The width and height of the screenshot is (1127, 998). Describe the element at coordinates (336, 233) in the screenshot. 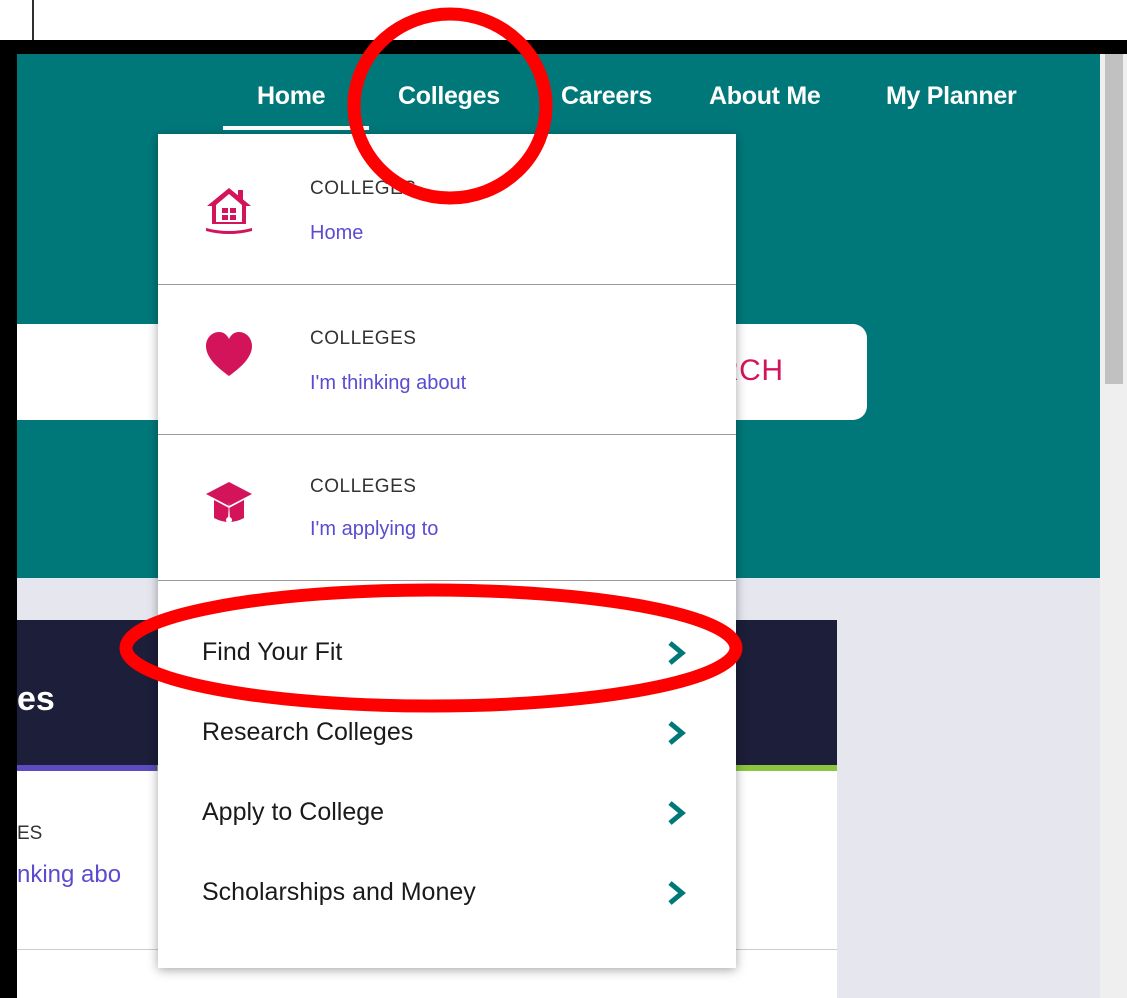

I see `section-link: Home` at that location.